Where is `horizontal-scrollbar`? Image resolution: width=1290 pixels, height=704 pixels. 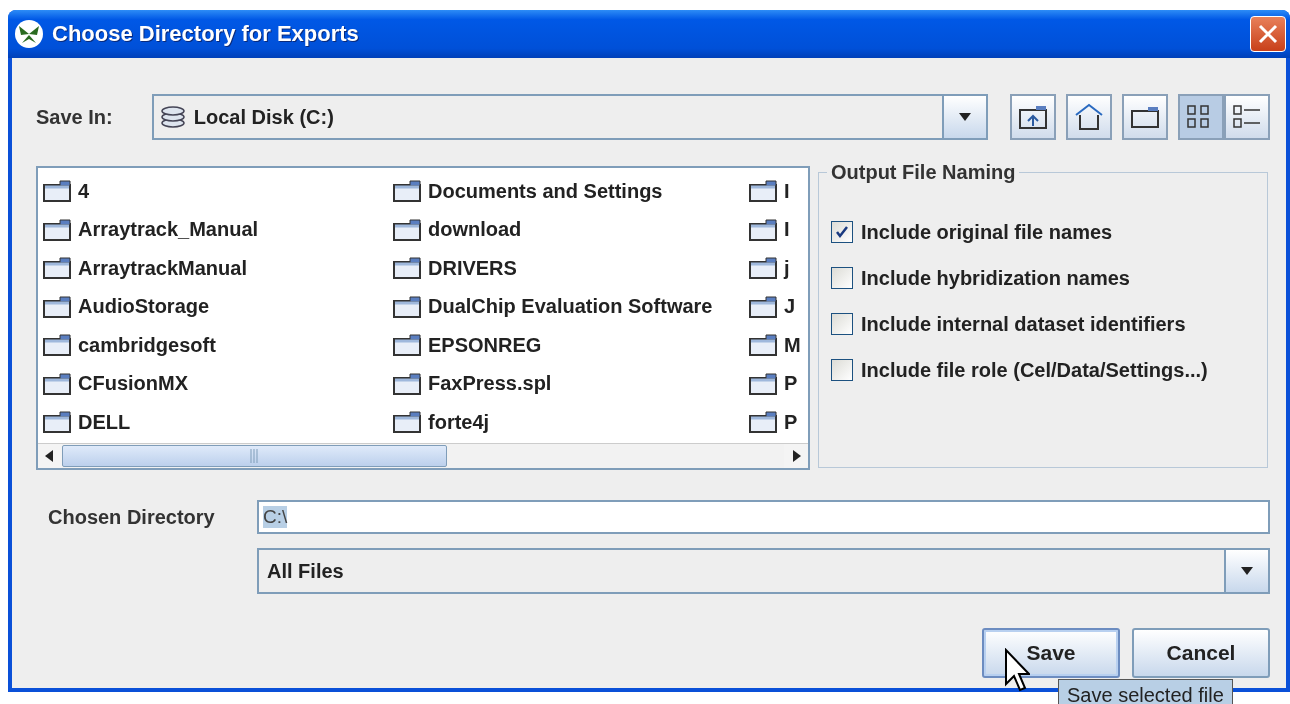
horizontal-scrollbar is located at coordinates (423, 455).